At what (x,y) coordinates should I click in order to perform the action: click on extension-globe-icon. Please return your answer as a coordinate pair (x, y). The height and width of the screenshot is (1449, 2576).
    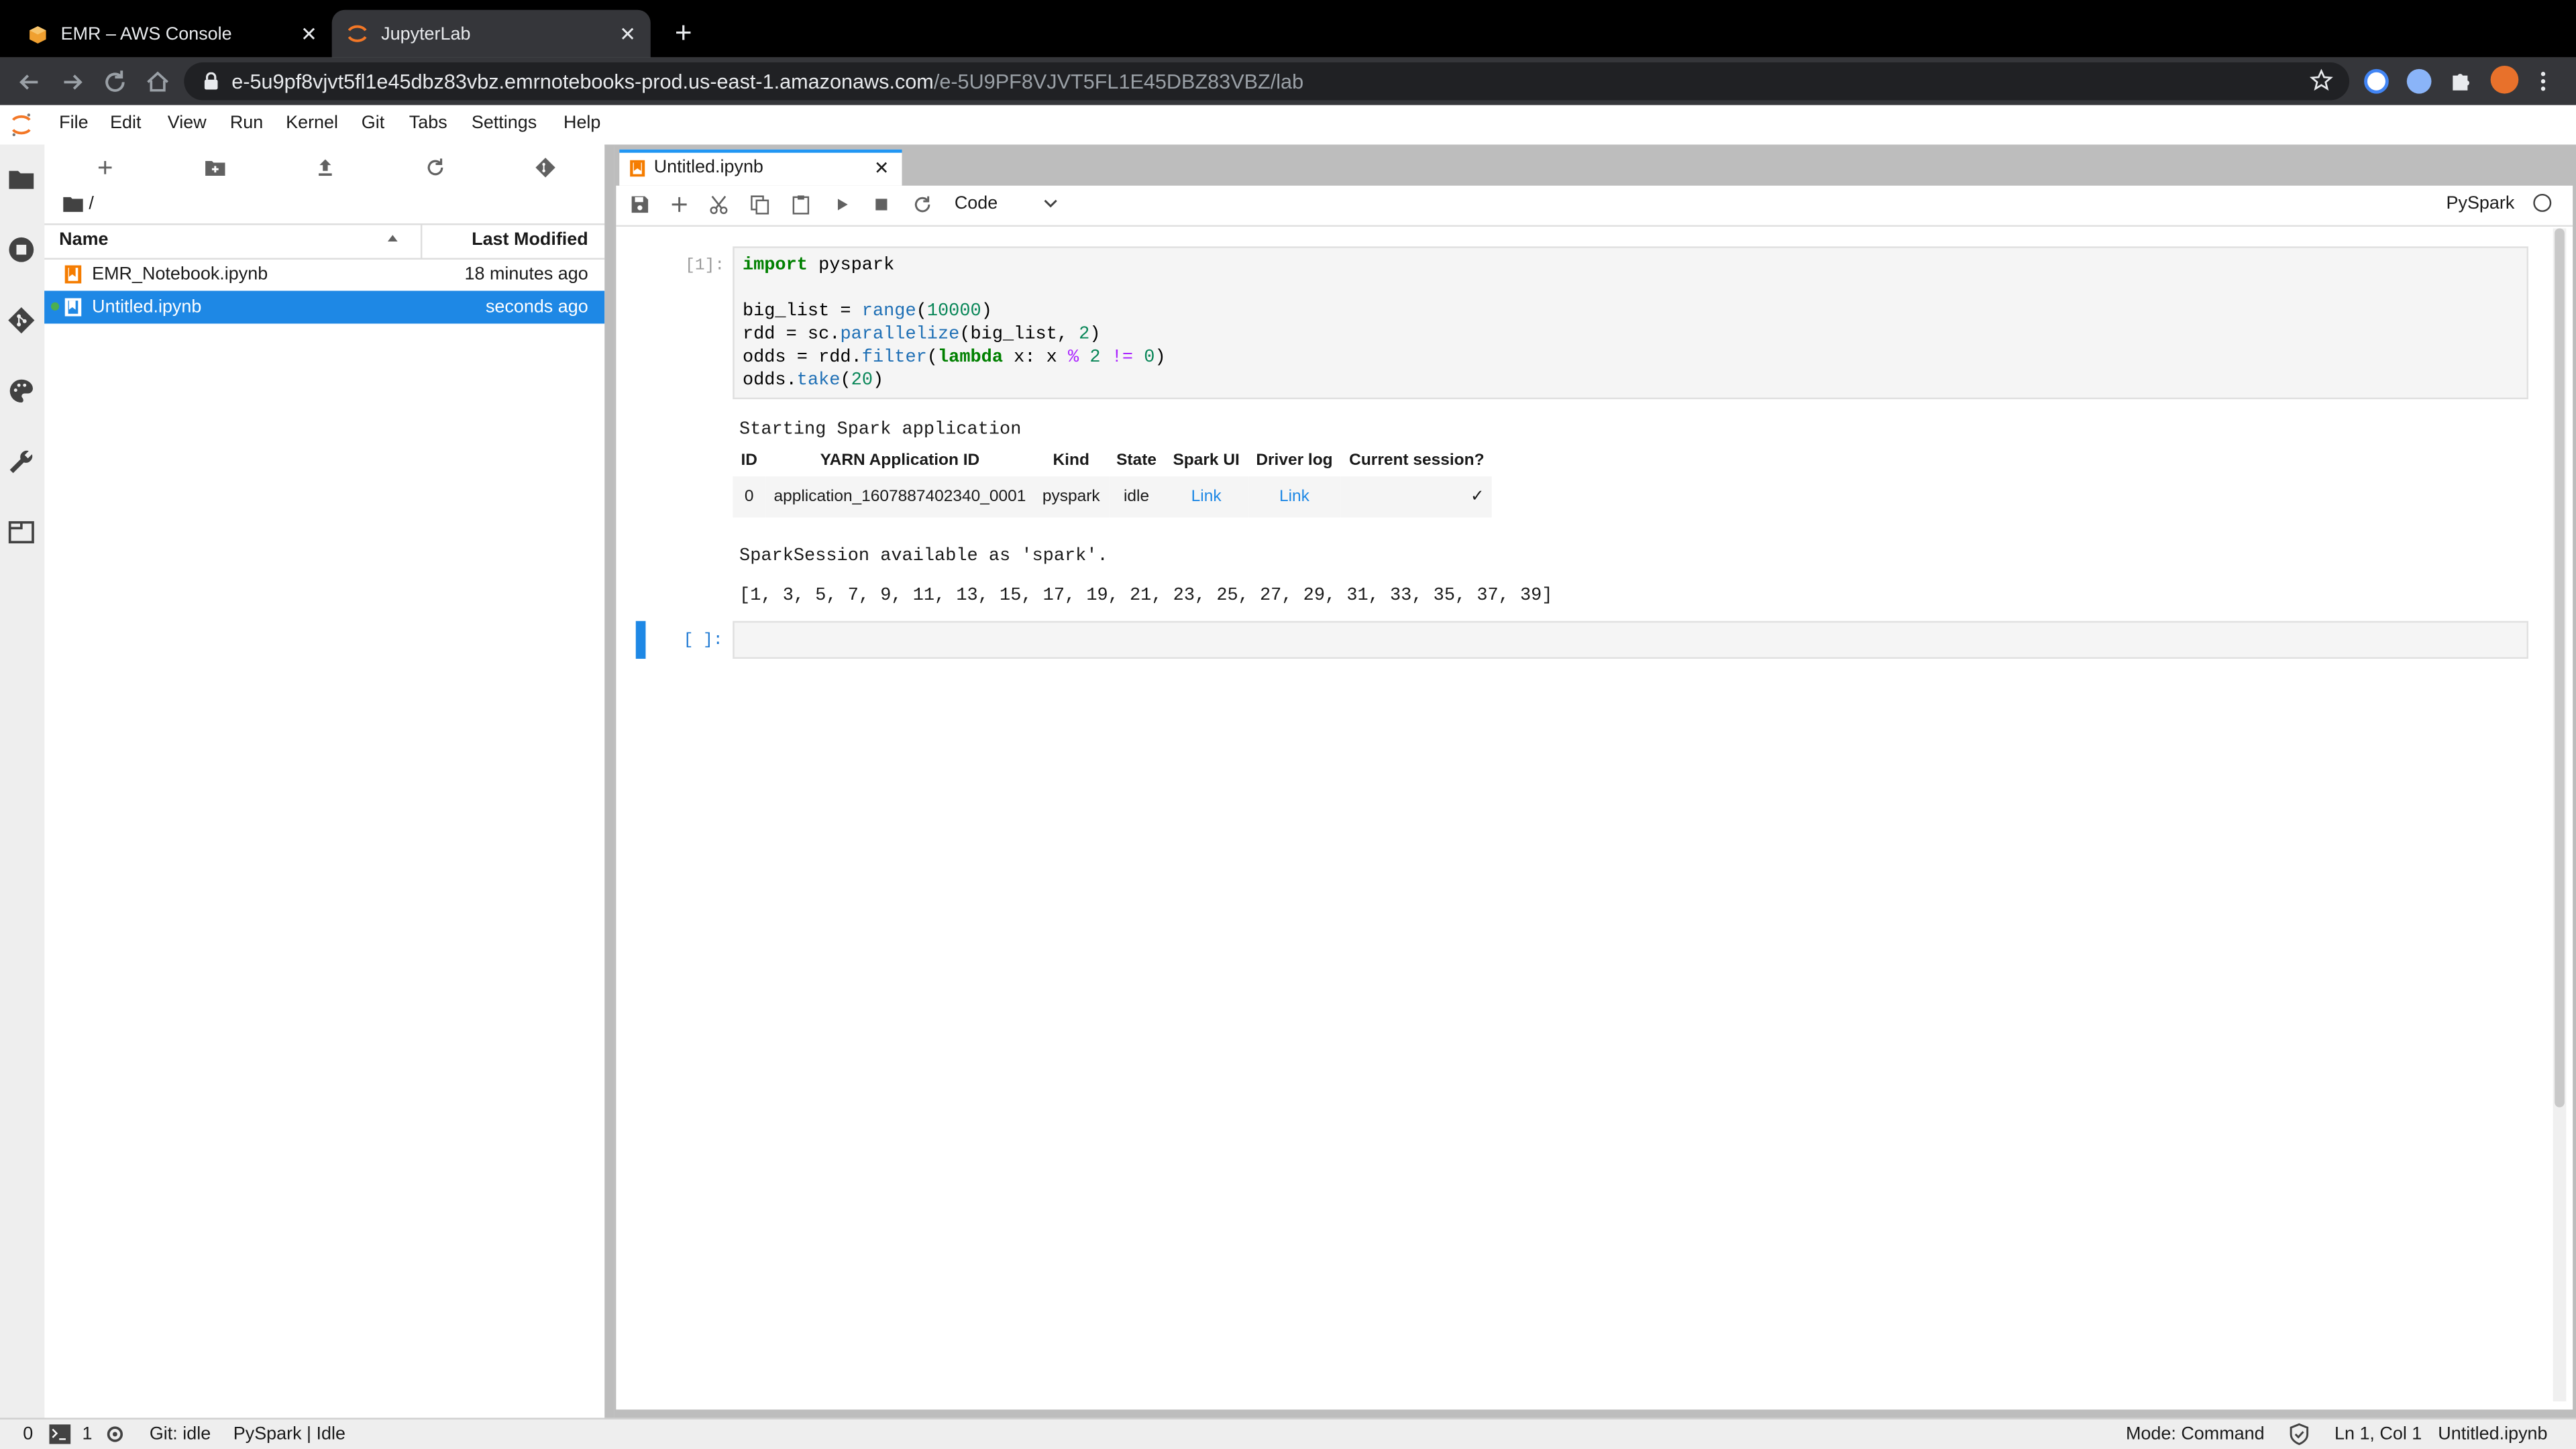
    Looking at the image, I should click on (2419, 81).